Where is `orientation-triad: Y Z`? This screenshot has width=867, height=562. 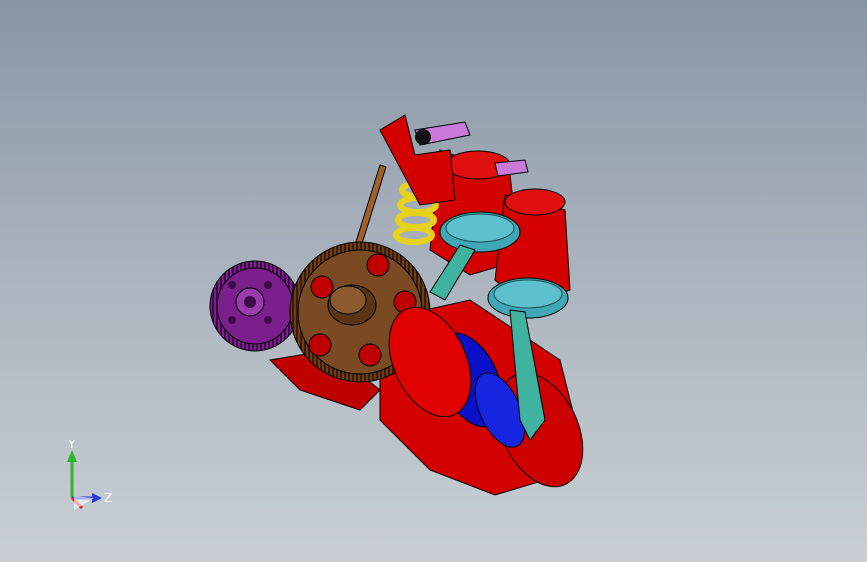 orientation-triad: Y Z is located at coordinates (89, 475).